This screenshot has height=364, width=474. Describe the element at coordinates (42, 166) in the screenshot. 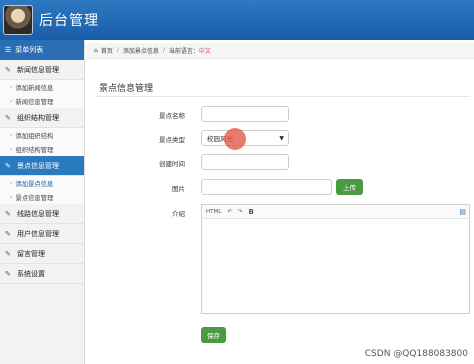

I see `sidebar-group-scenic: ✎ 景点信息管理` at that location.